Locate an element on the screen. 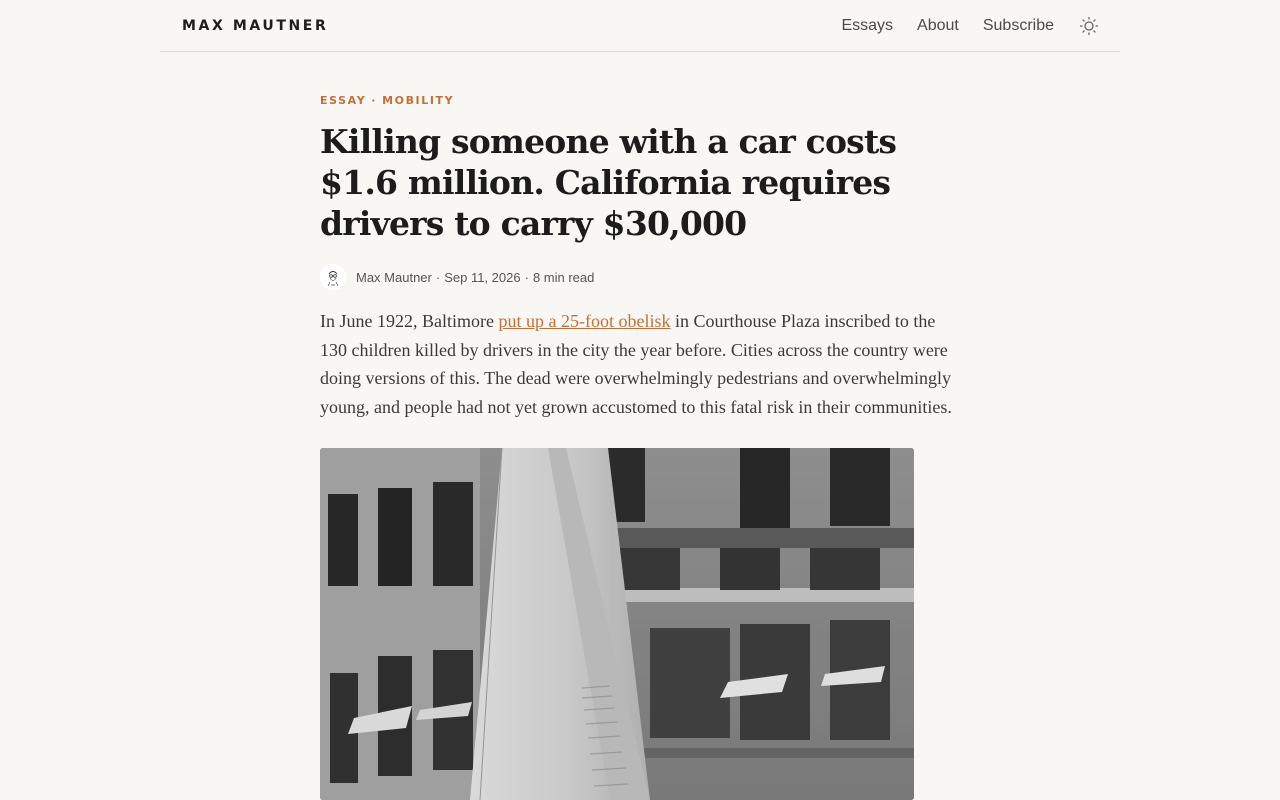  read-time: 8 min read is located at coordinates (563, 277).